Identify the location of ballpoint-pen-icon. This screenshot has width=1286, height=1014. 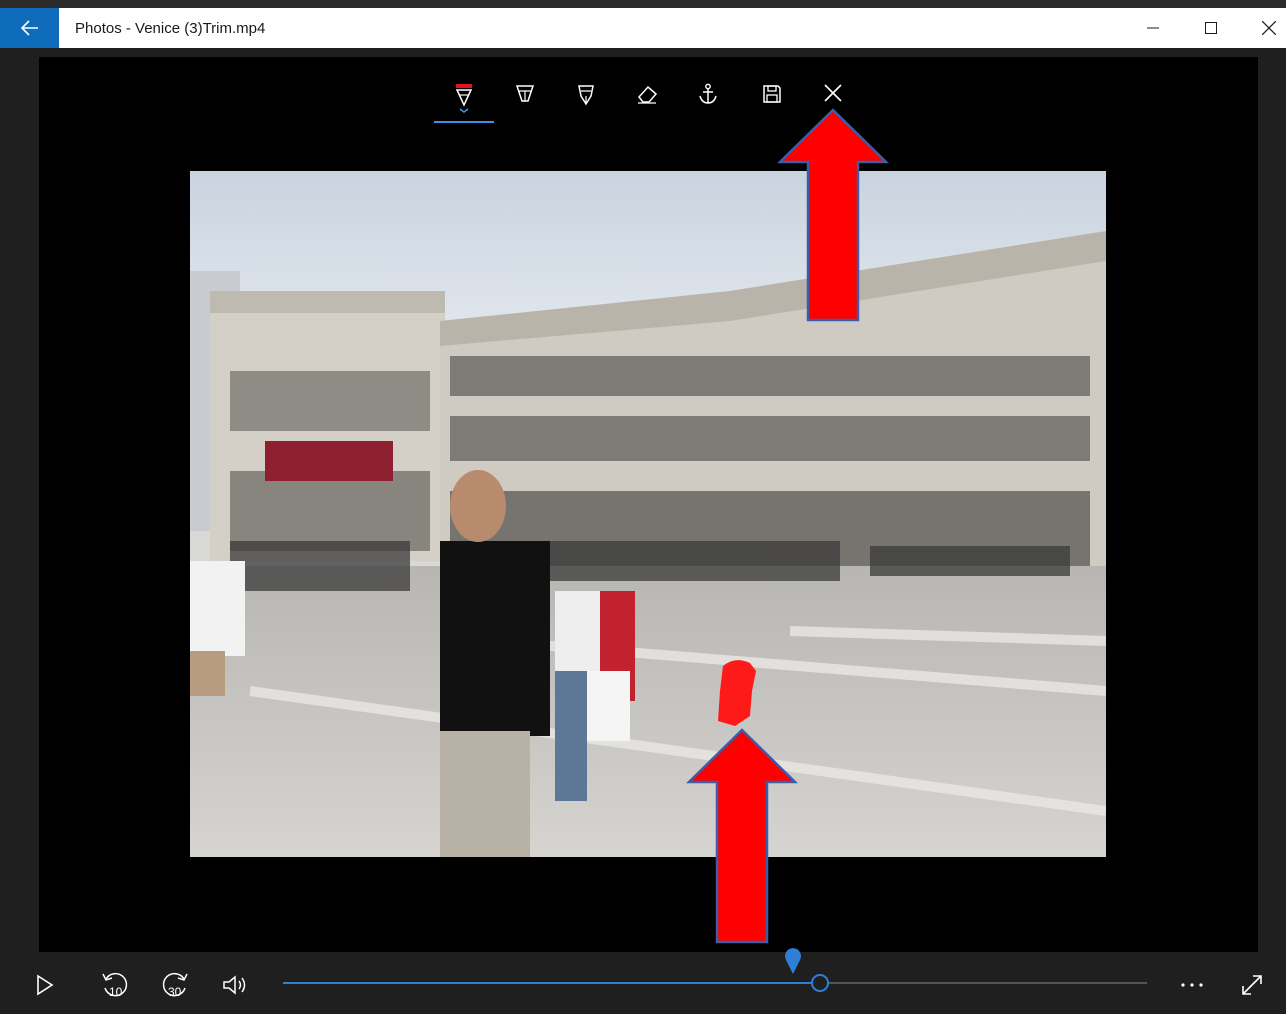
(464, 98).